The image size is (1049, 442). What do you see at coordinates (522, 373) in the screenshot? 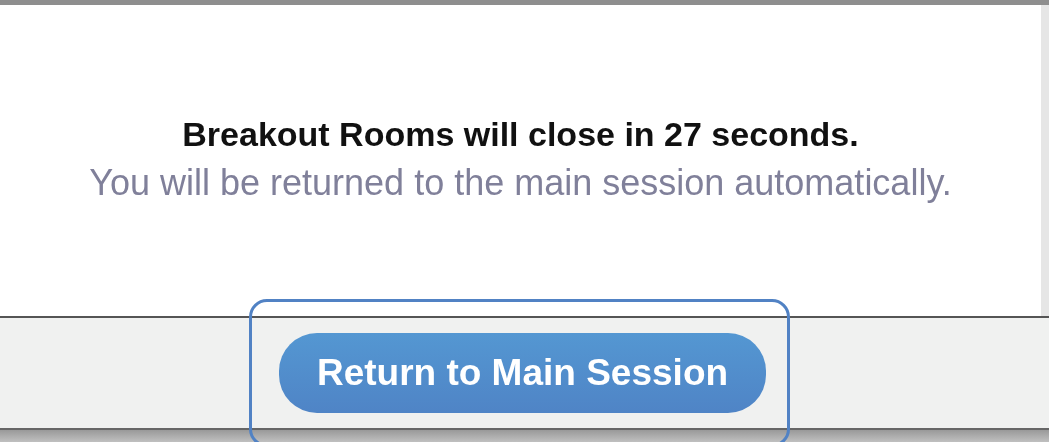
I see `return-button: Return to Main Session` at bounding box center [522, 373].